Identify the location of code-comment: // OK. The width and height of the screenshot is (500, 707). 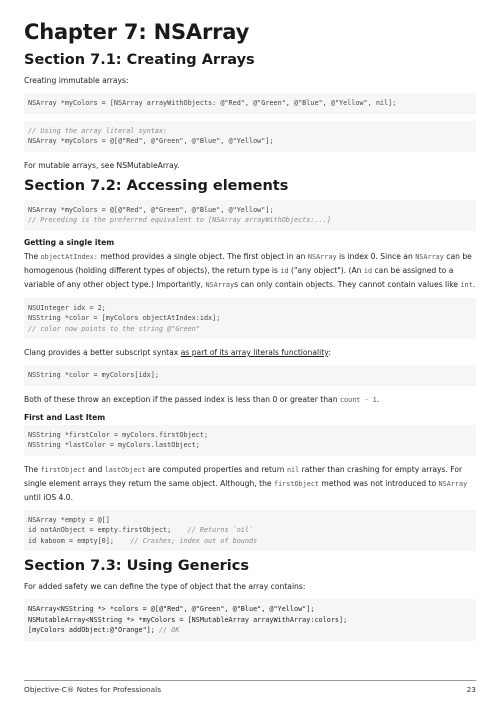
(169, 630).